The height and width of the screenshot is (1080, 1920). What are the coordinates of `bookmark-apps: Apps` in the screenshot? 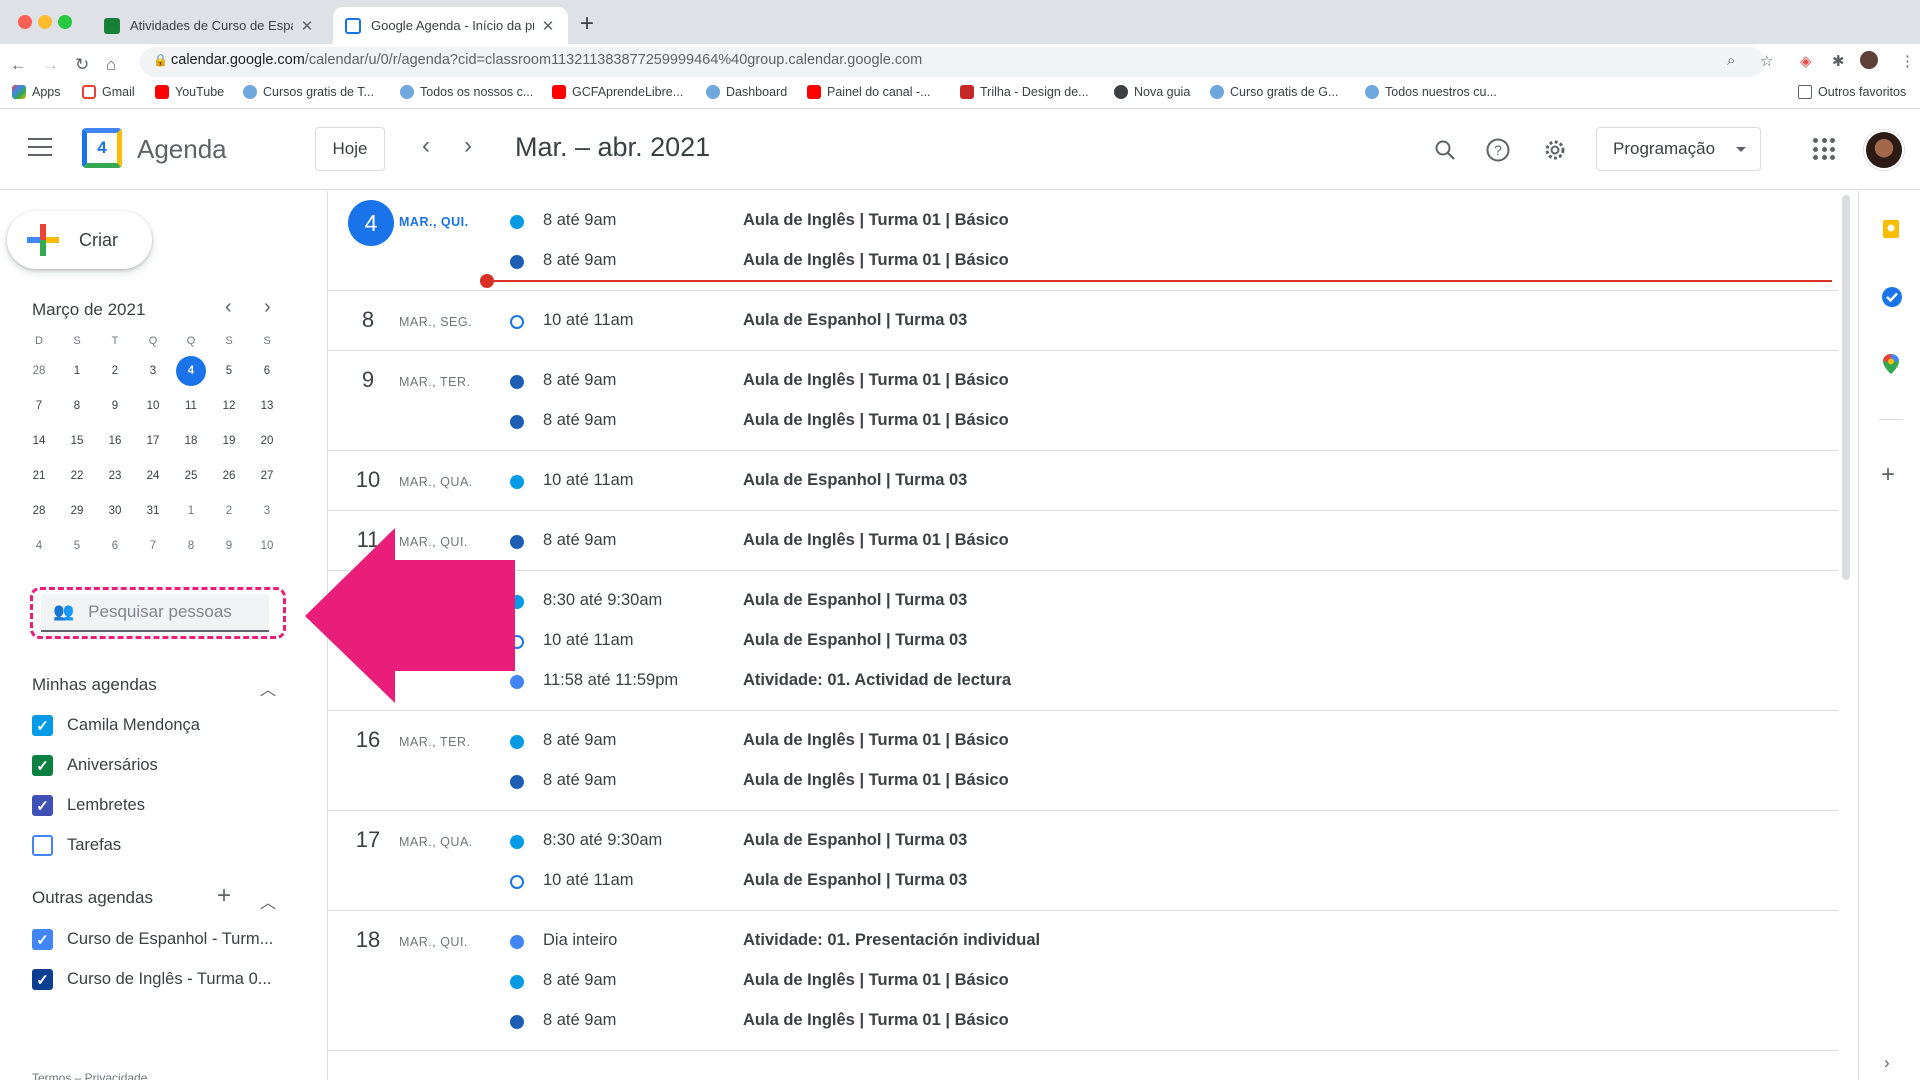 It's located at (36, 92).